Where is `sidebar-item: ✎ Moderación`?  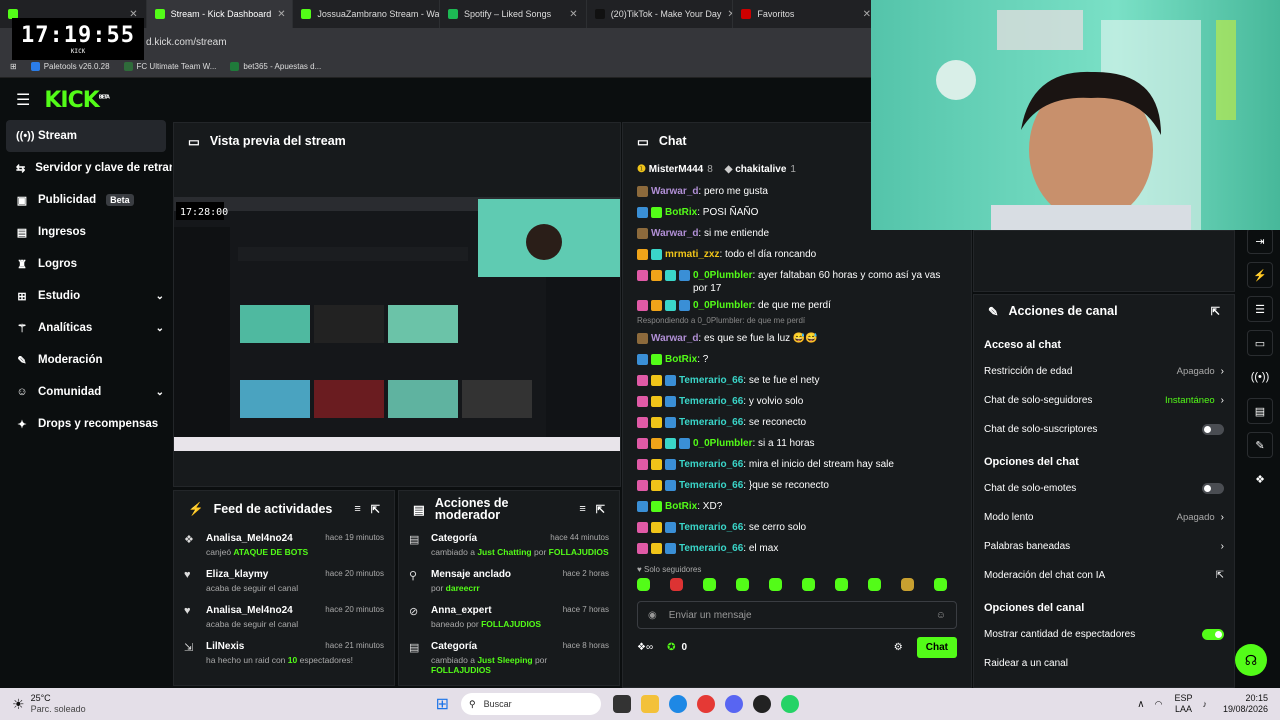
sidebar-item: ✎ Moderación is located at coordinates (86, 360).